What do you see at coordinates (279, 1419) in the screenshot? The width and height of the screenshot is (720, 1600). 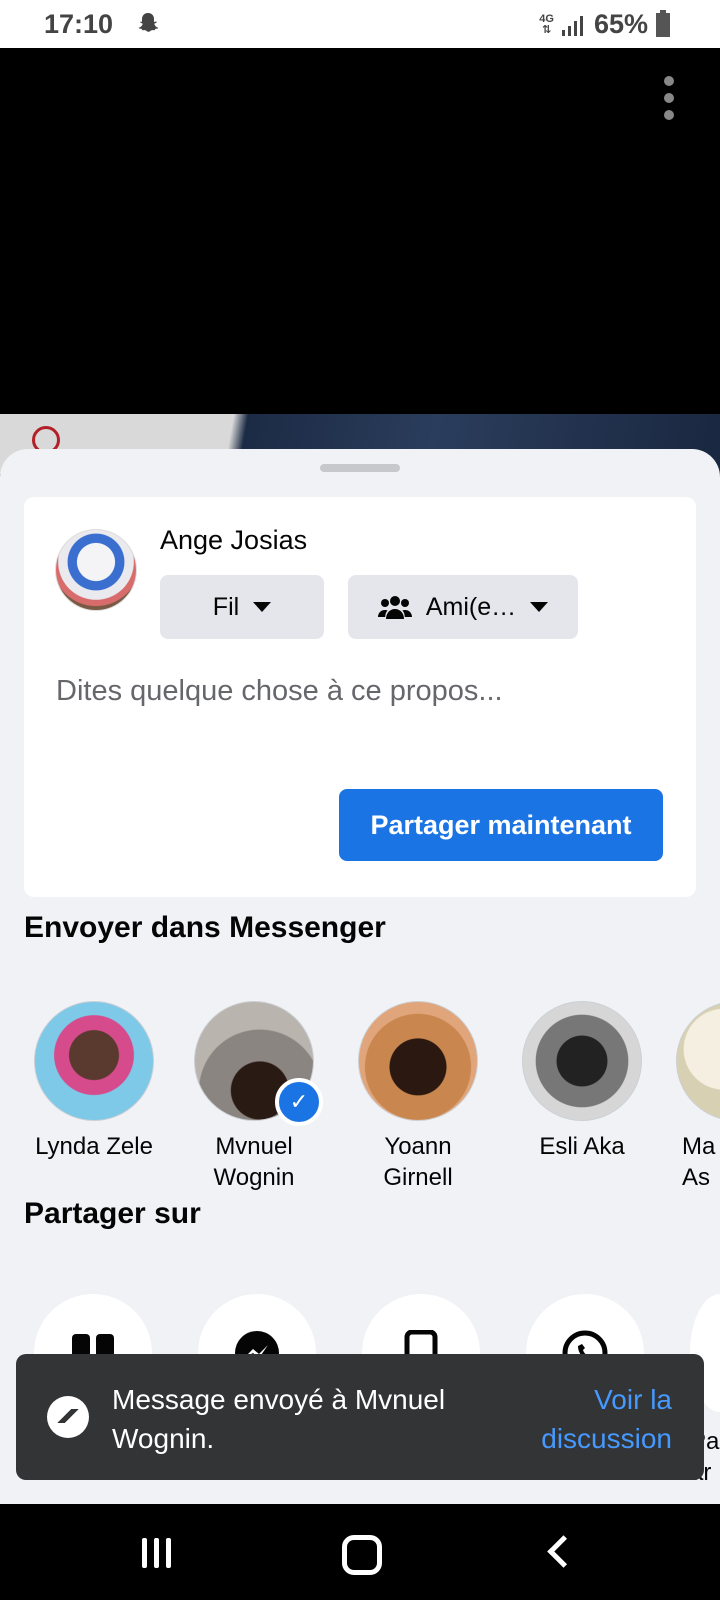 I see `toast-message: Message envoyé à Mvnuel Wognin.` at bounding box center [279, 1419].